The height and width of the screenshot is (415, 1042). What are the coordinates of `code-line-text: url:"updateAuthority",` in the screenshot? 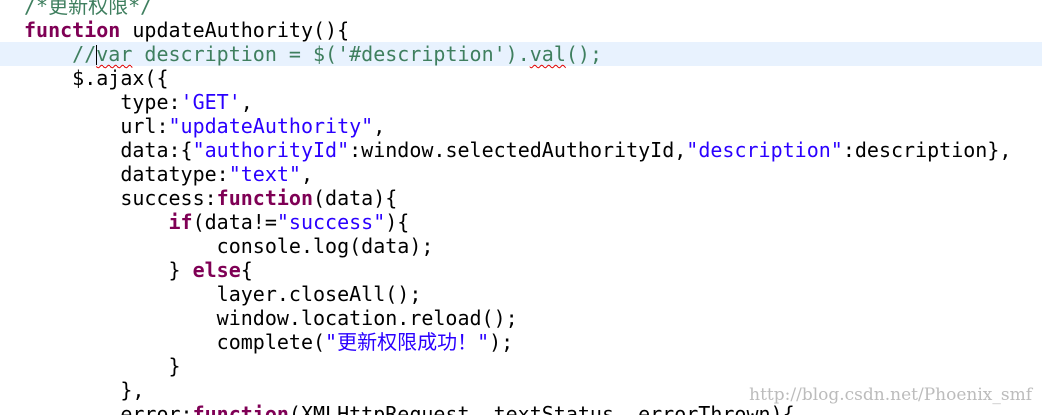 It's located at (204, 126).